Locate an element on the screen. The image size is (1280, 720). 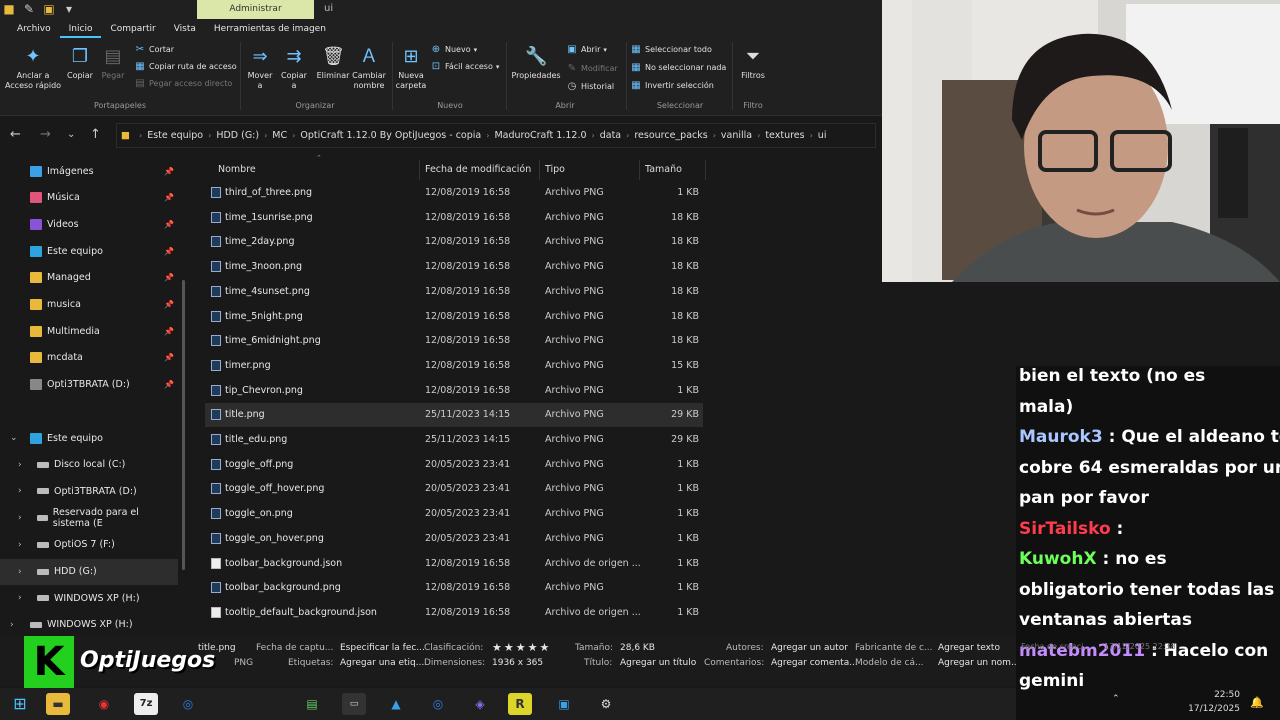
sidebar-item: Música 📌 is located at coordinates (89, 198).